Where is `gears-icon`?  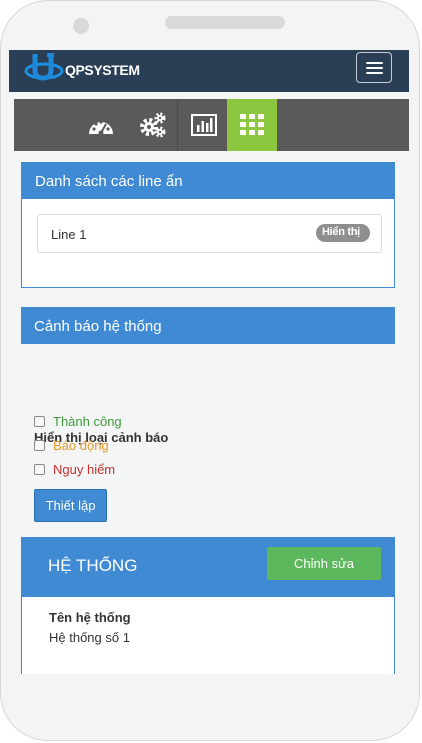 gears-icon is located at coordinates (152, 125).